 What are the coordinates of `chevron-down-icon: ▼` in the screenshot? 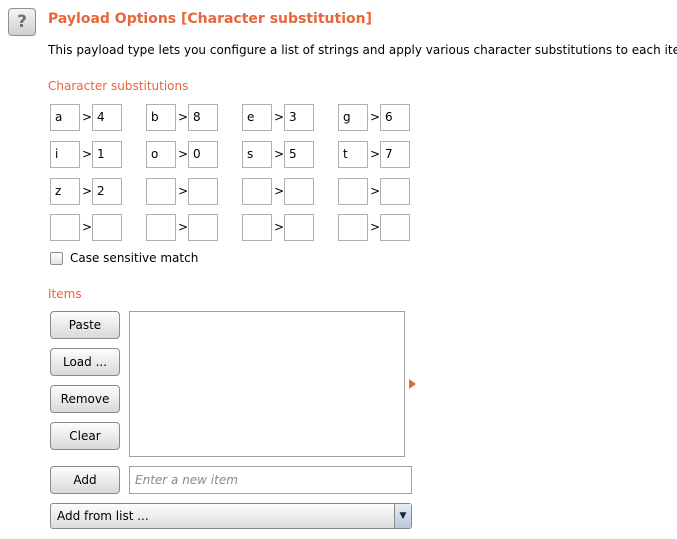 It's located at (402, 516).